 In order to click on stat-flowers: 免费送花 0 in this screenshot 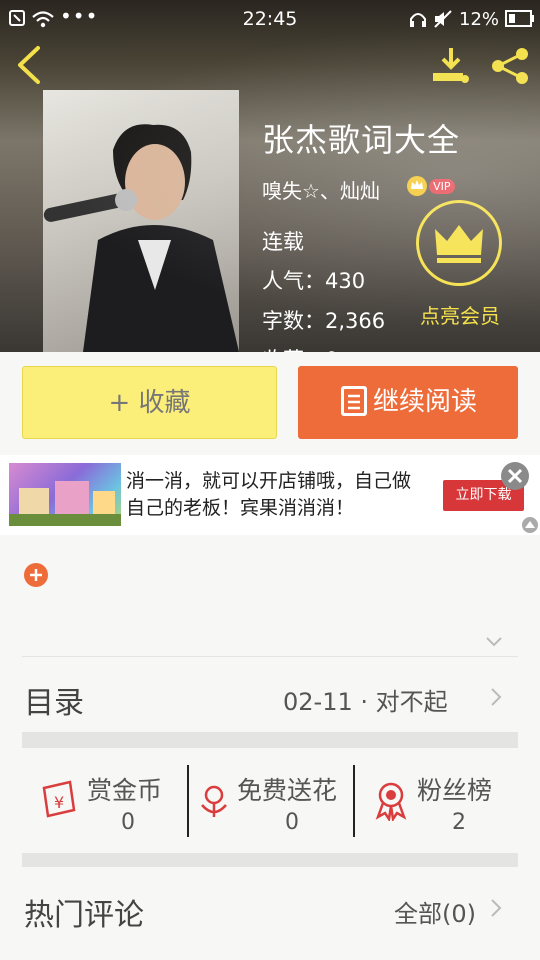, I will do `click(271, 800)`.